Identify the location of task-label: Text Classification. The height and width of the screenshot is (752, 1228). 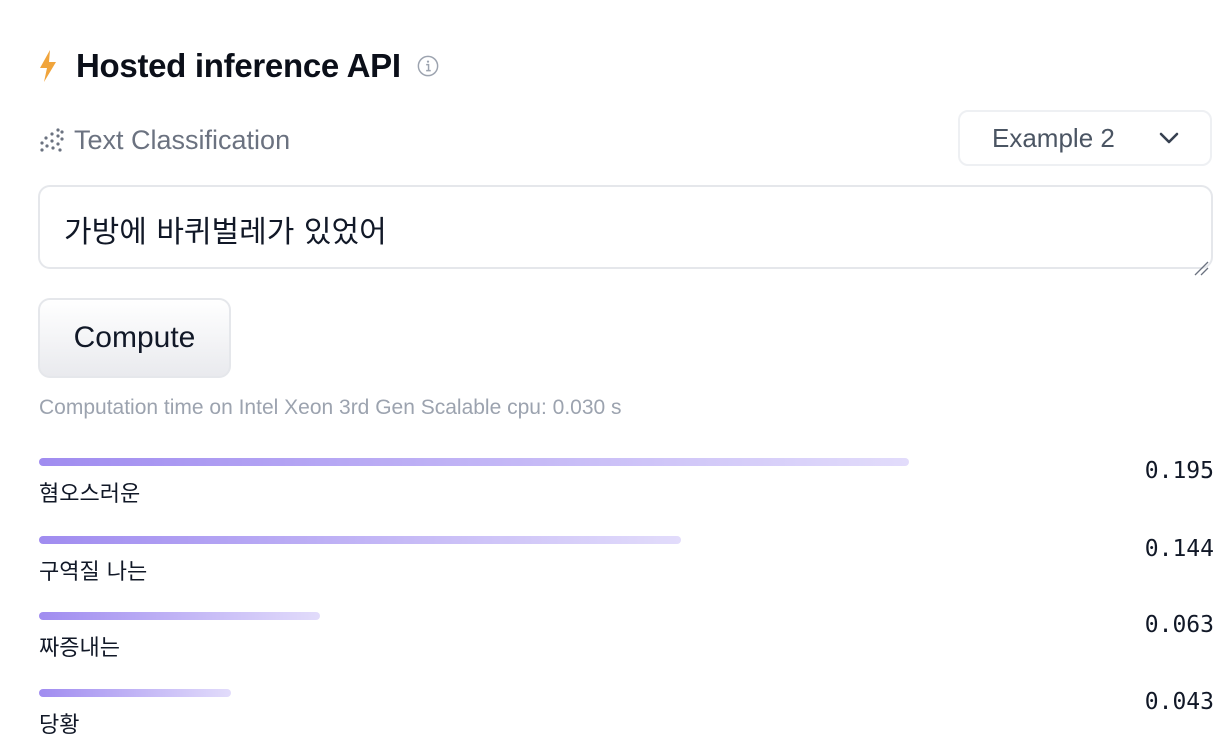
(182, 139).